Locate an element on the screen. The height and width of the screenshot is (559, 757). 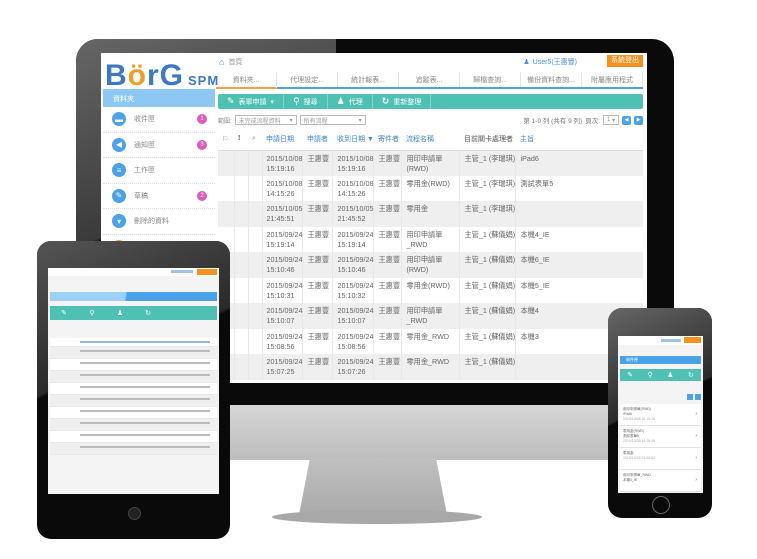
received-date-cell: 2015/10/08 14:15:26 is located at coordinates (353, 188).